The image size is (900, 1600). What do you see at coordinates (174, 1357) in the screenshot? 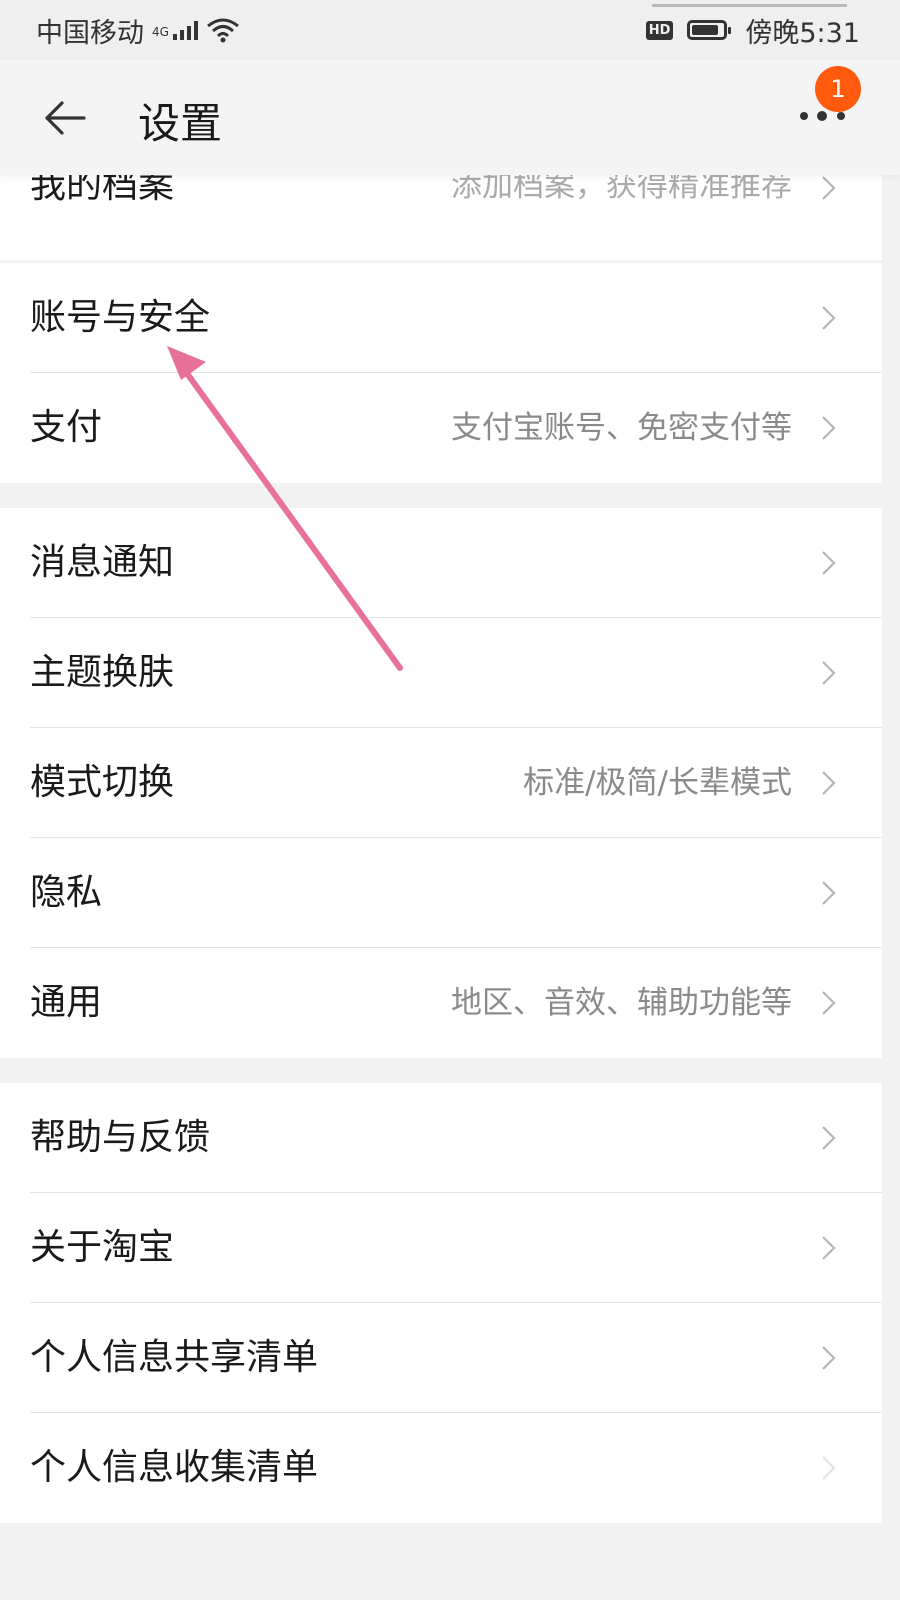
I see `item-label: 个人信息共享清单` at bounding box center [174, 1357].